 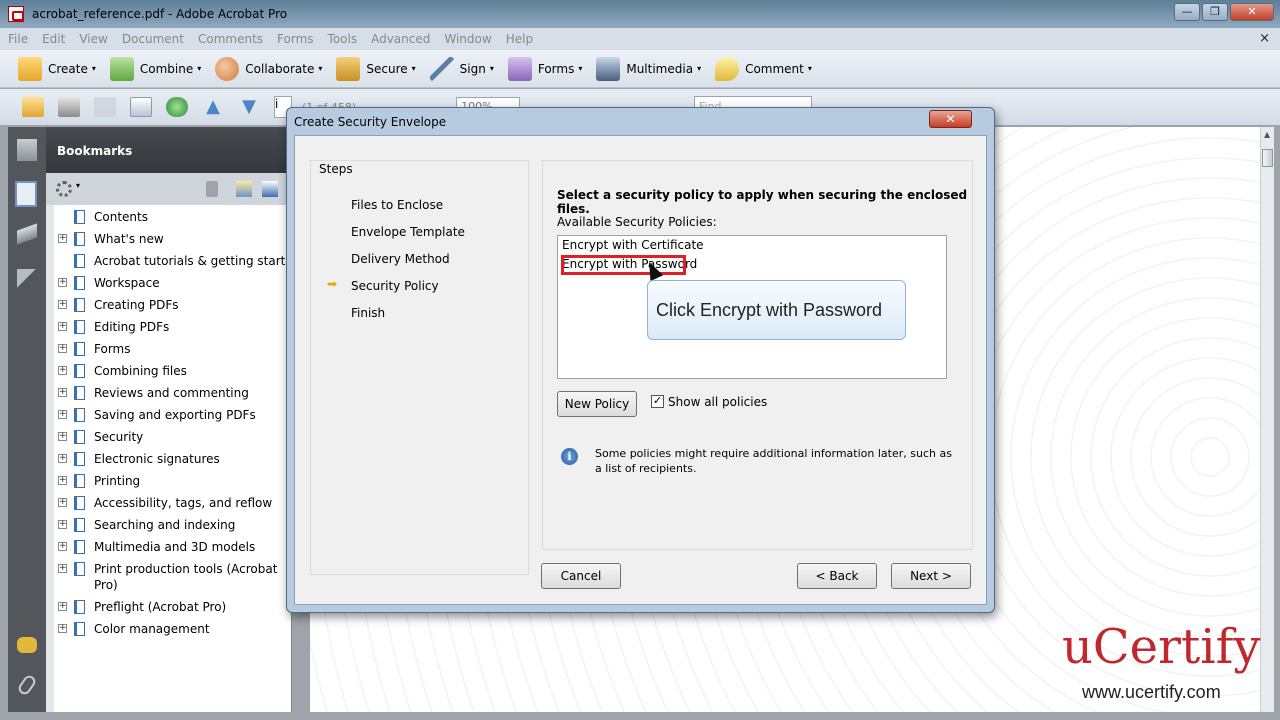 I want to click on menu-advanced: Advanced, so click(x=400, y=39).